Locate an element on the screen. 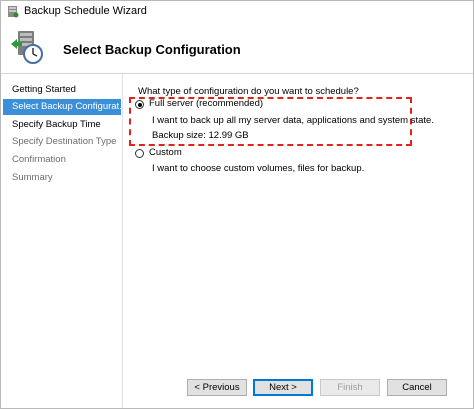 Image resolution: width=474 pixels, height=409 pixels. nav-step-specify-backup-time: Specify Backup Time is located at coordinates (62, 125).